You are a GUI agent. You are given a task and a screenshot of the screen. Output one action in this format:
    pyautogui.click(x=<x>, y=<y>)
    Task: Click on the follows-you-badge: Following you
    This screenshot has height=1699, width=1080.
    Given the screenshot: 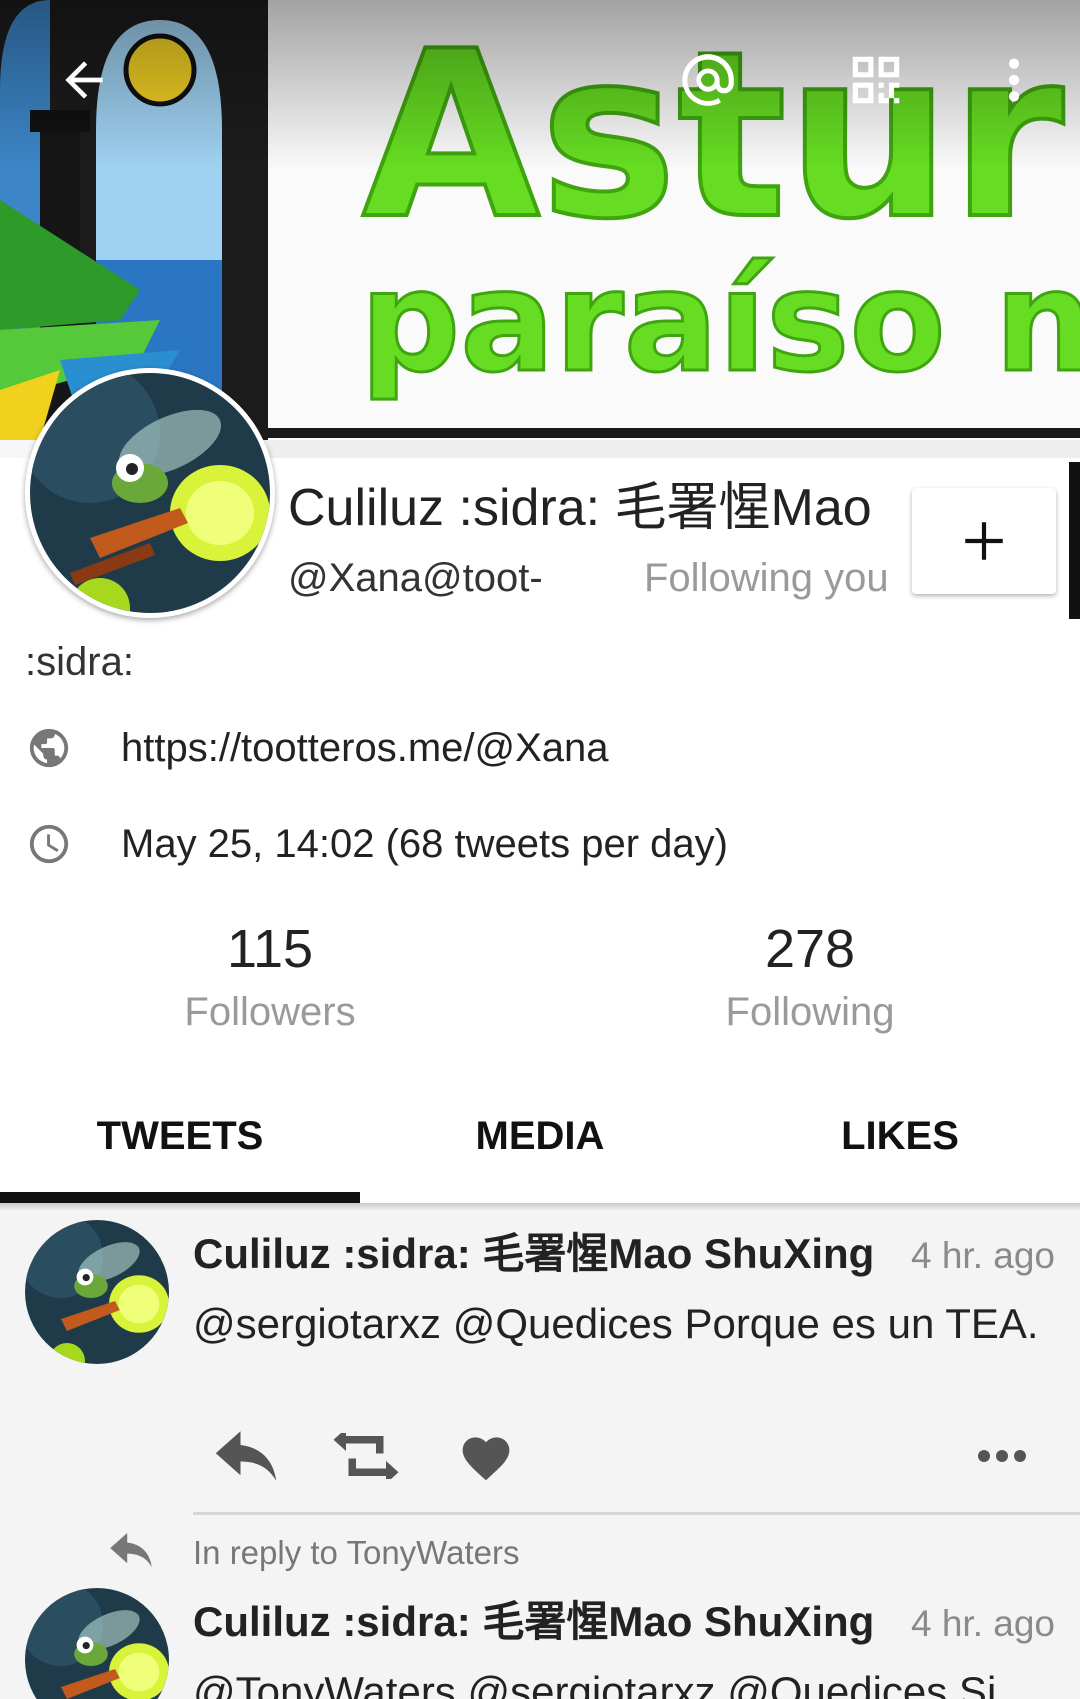 What is the action you would take?
    pyautogui.click(x=766, y=578)
    